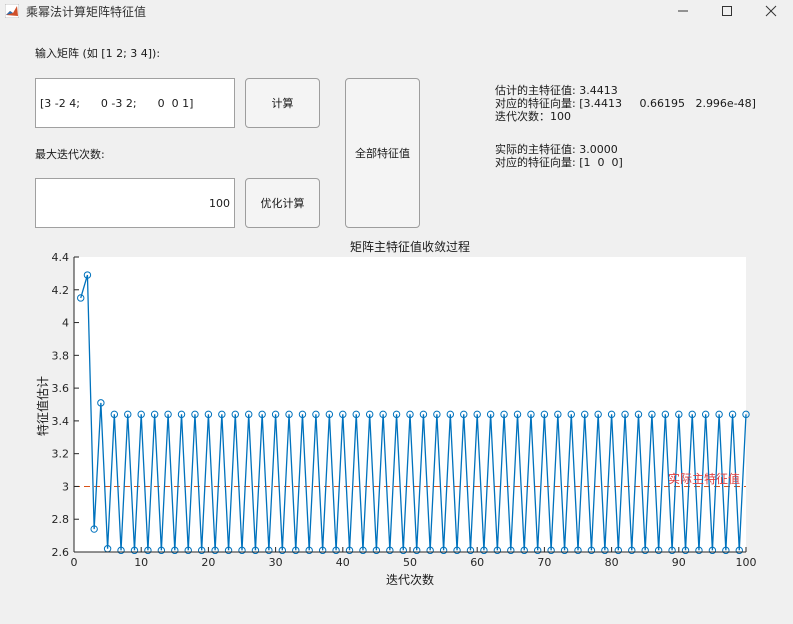 This screenshot has width=793, height=624. What do you see at coordinates (382, 153) in the screenshot?
I see `all-eigenvalues-button: 全部特征值` at bounding box center [382, 153].